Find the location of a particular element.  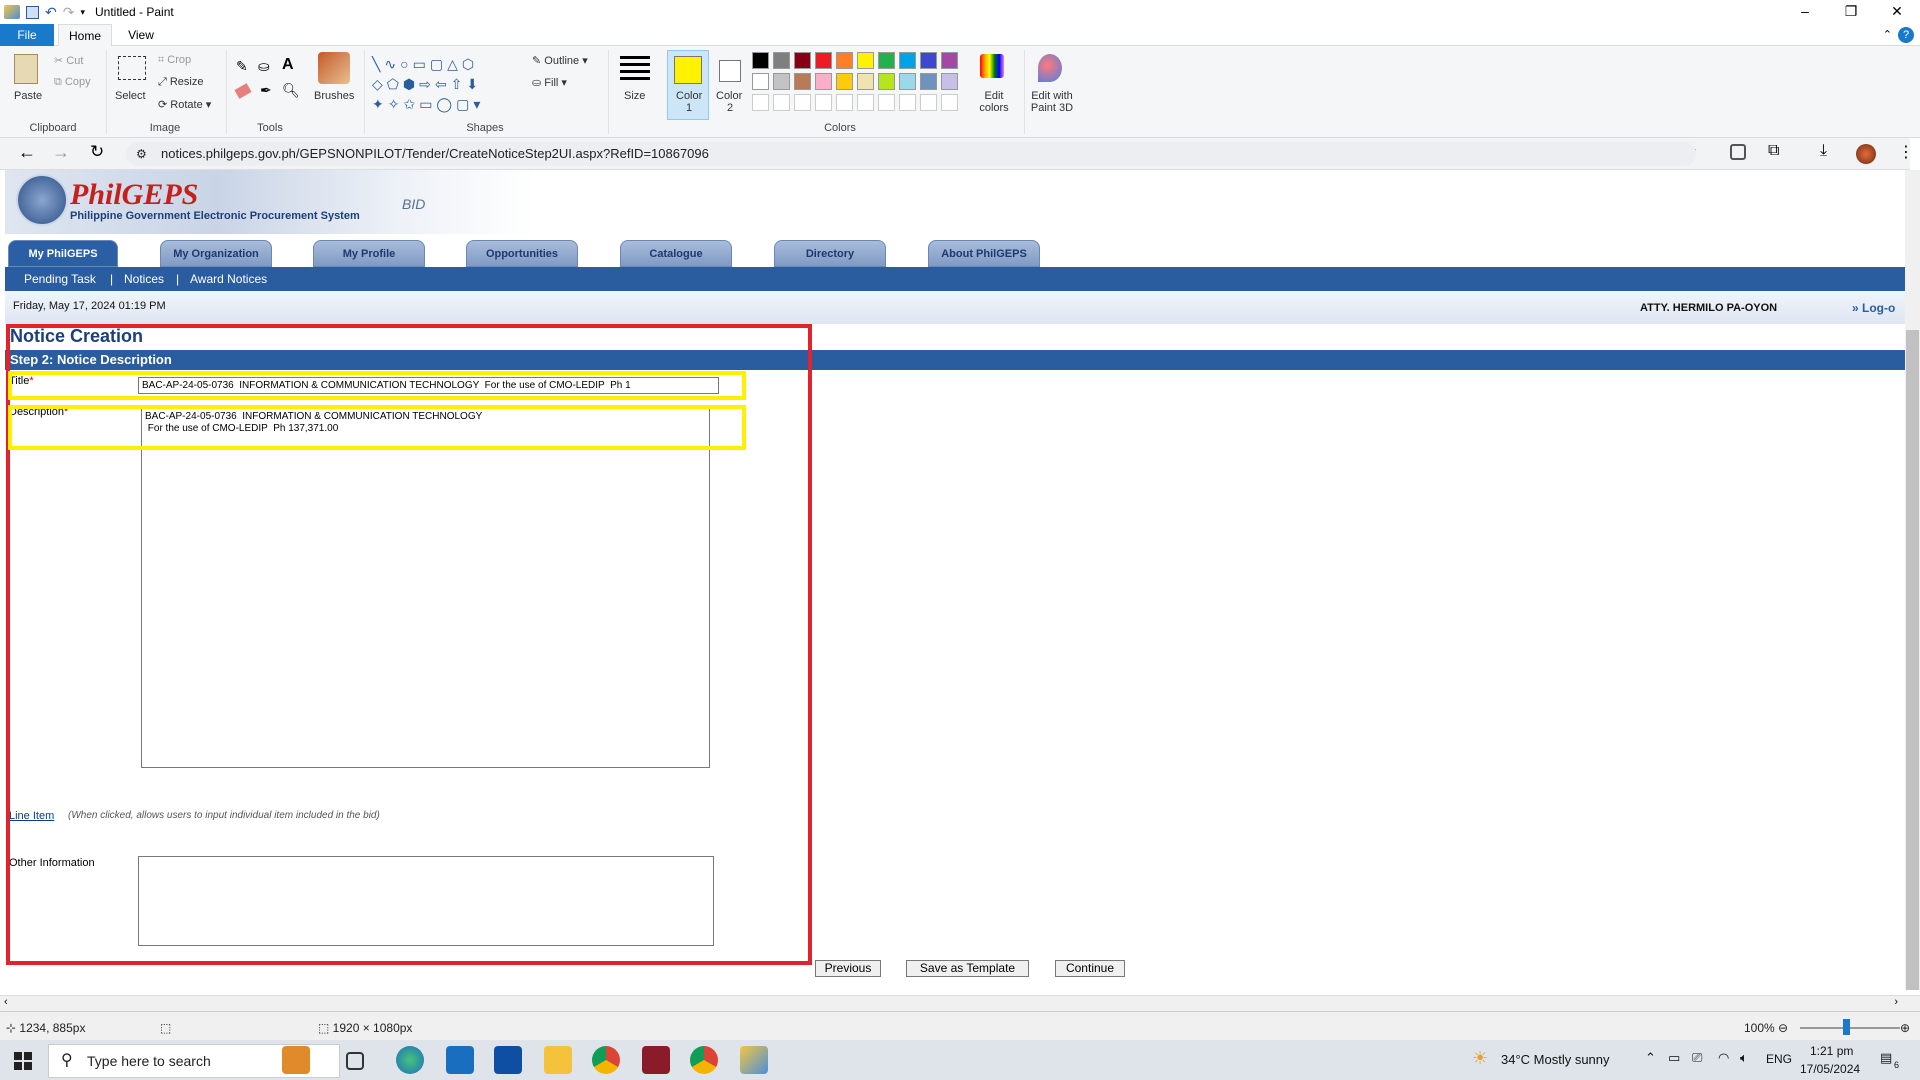

subnav-award-notices: Award Notices is located at coordinates (228, 279).